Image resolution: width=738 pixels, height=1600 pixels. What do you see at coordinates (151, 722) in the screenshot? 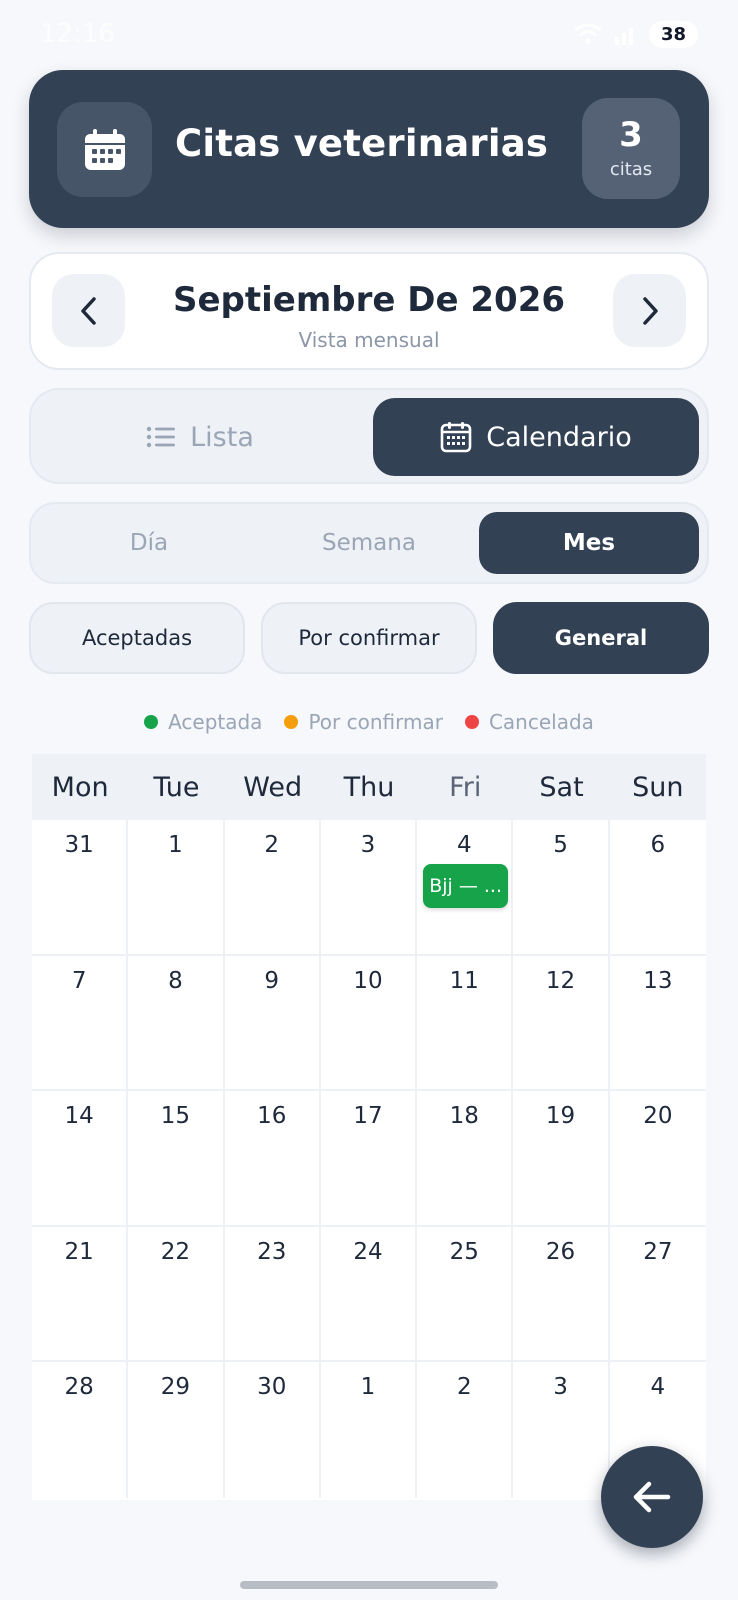
I see `legend-dot-accepted` at bounding box center [151, 722].